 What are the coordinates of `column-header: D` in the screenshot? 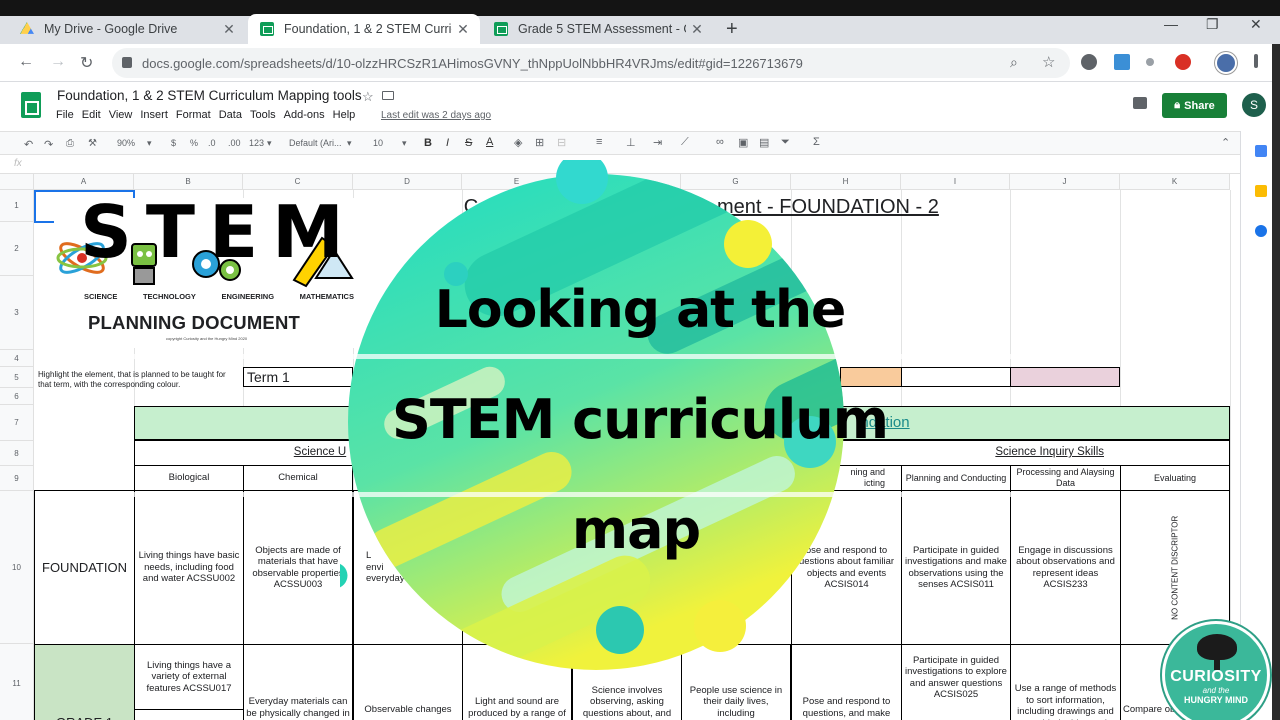 It's located at (407, 182).